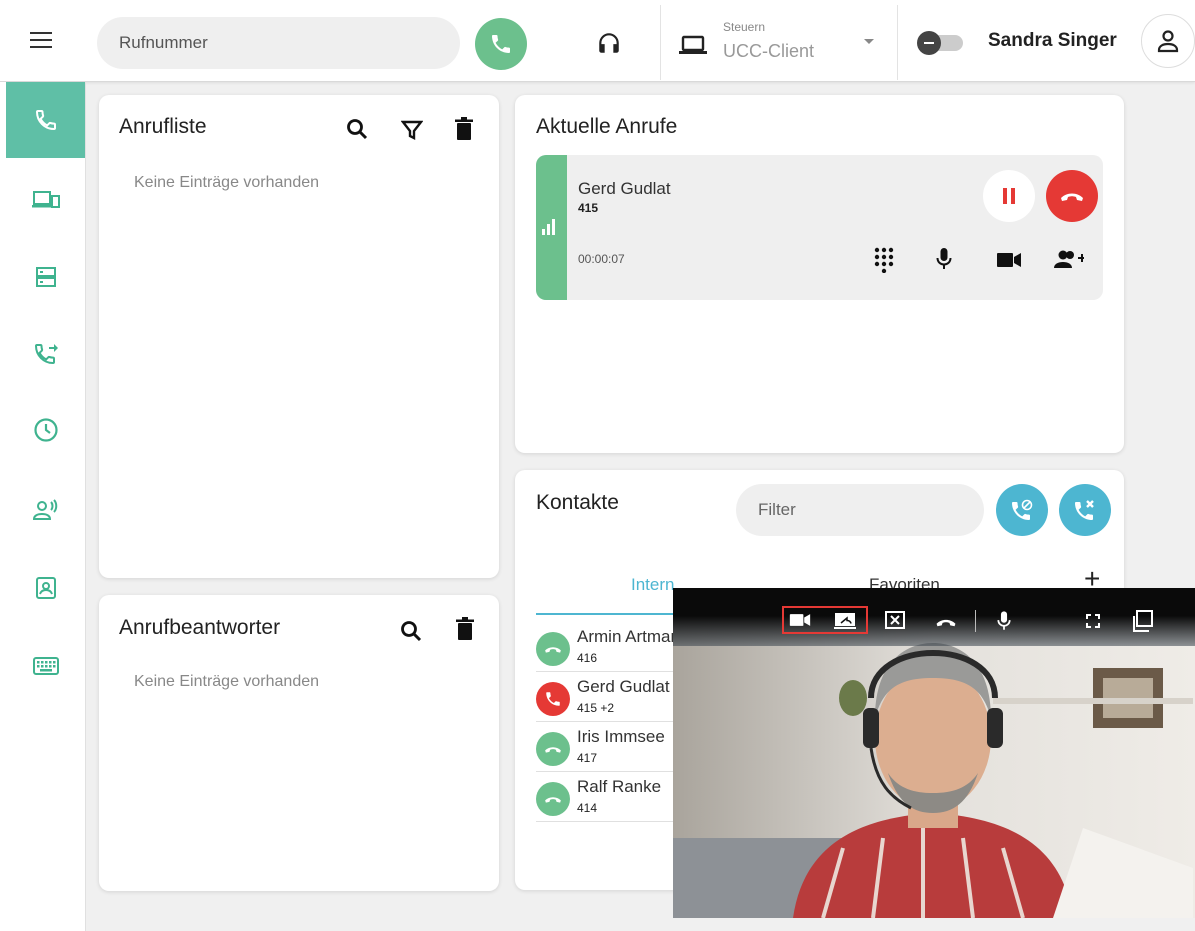 This screenshot has height=931, width=1195. I want to click on sidebar-item-devices, so click(45, 200).